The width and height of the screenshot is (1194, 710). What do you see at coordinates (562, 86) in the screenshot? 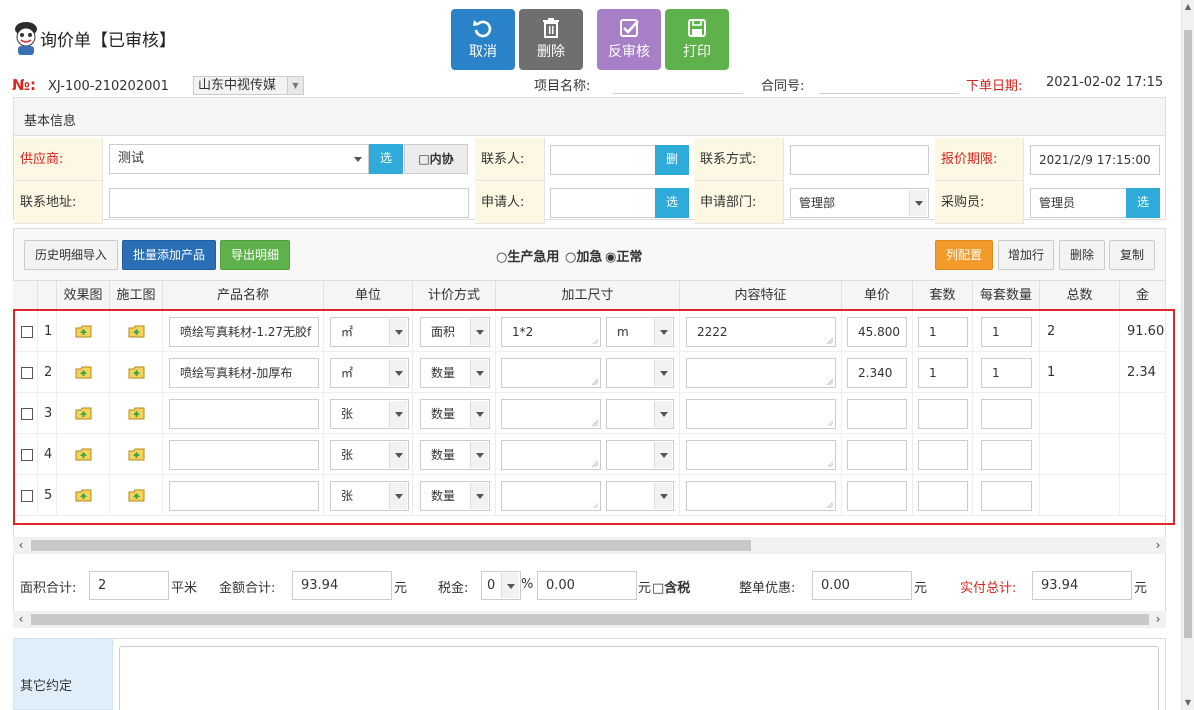
I see `project-label: 项目名称:` at bounding box center [562, 86].